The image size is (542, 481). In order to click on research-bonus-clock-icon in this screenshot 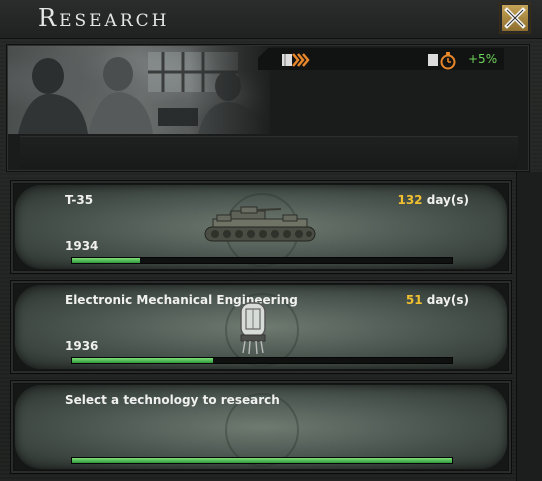, I will do `click(443, 63)`.